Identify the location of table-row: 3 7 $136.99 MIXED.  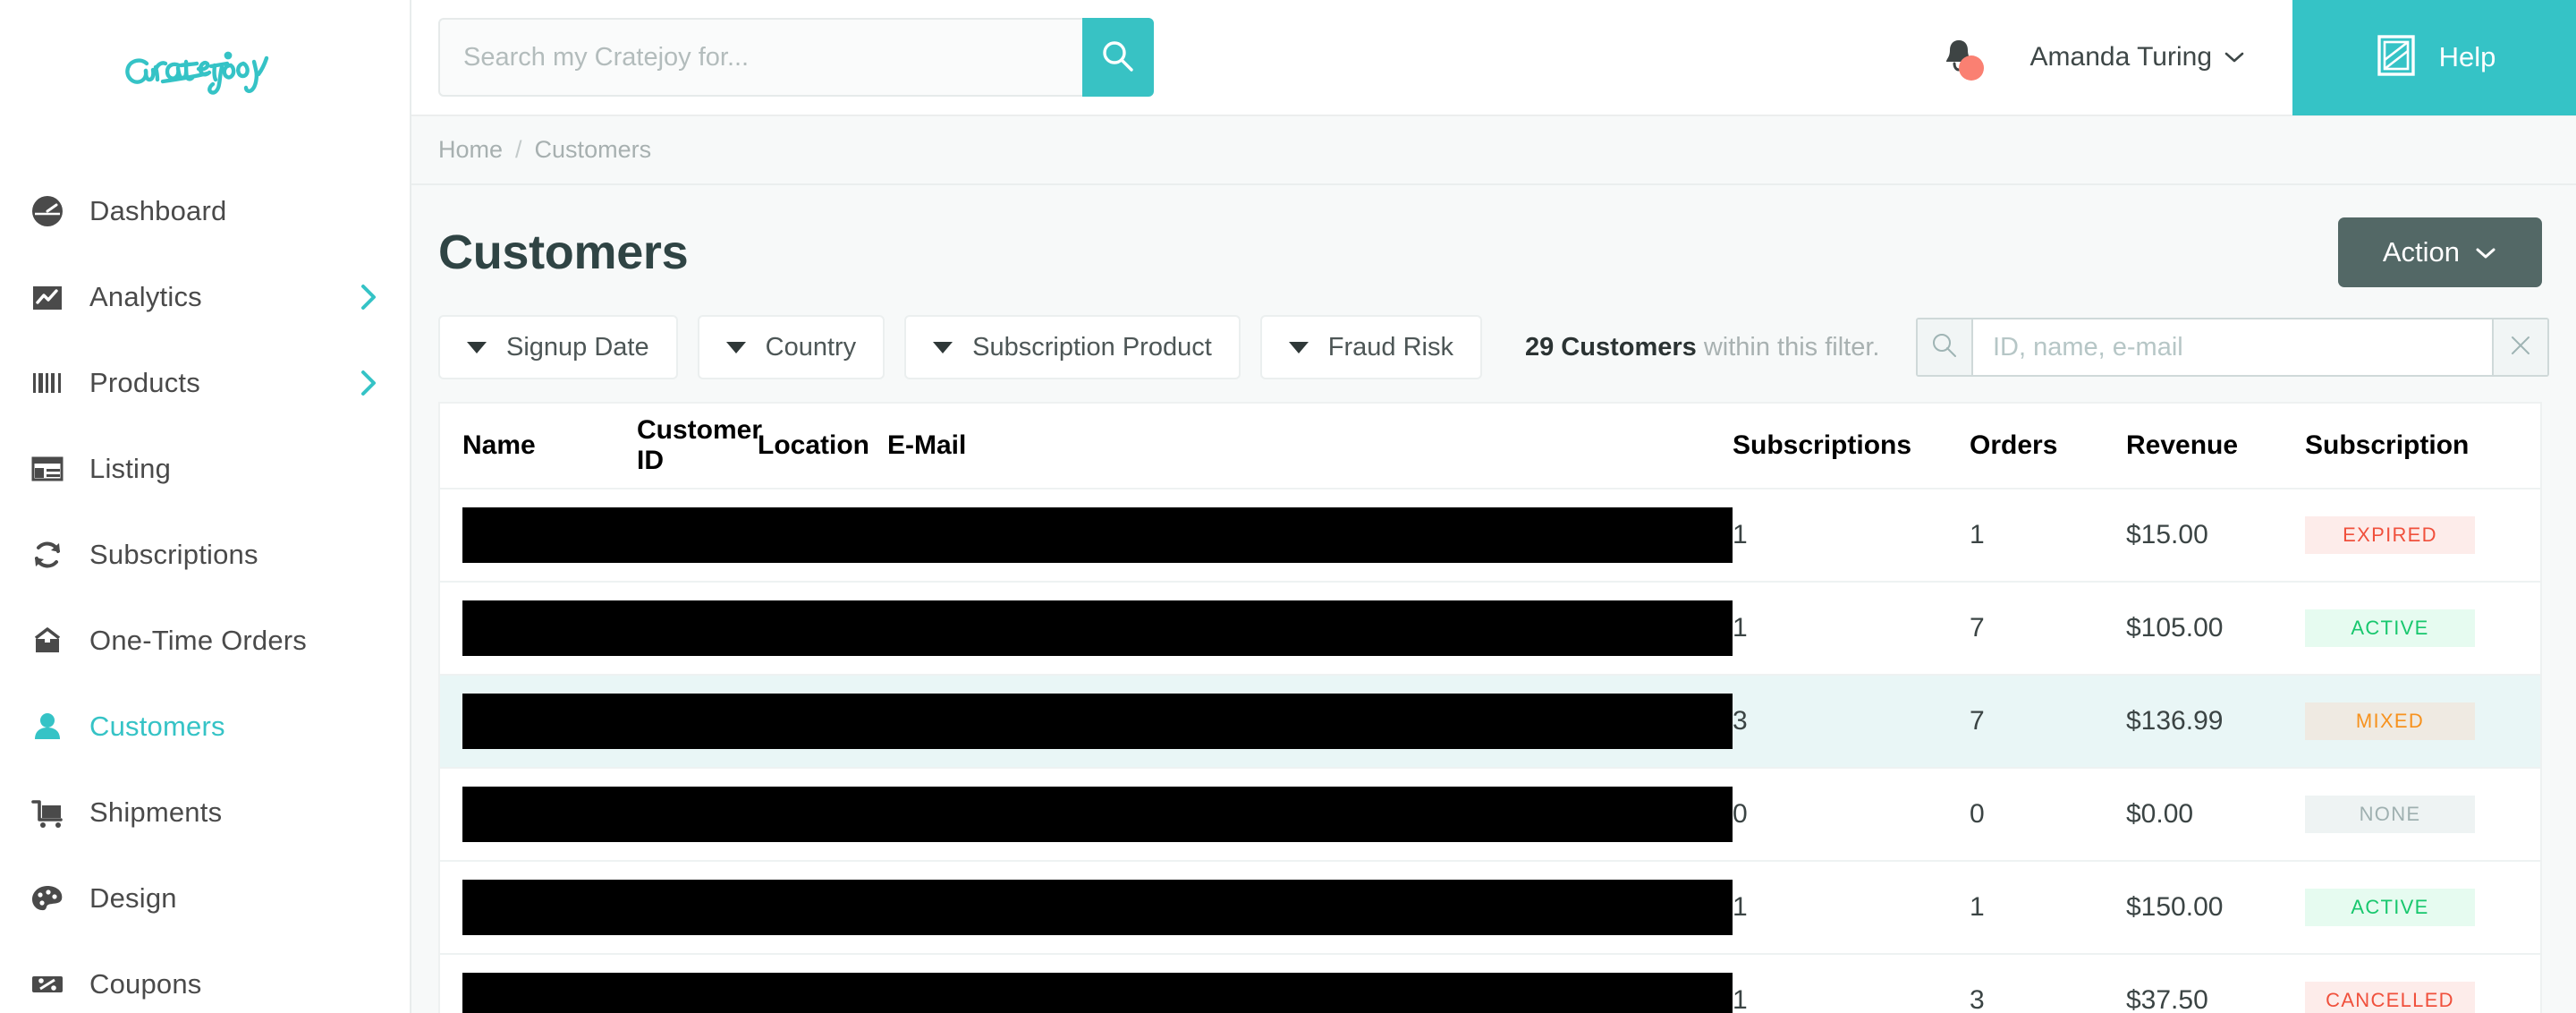
(1490, 722).